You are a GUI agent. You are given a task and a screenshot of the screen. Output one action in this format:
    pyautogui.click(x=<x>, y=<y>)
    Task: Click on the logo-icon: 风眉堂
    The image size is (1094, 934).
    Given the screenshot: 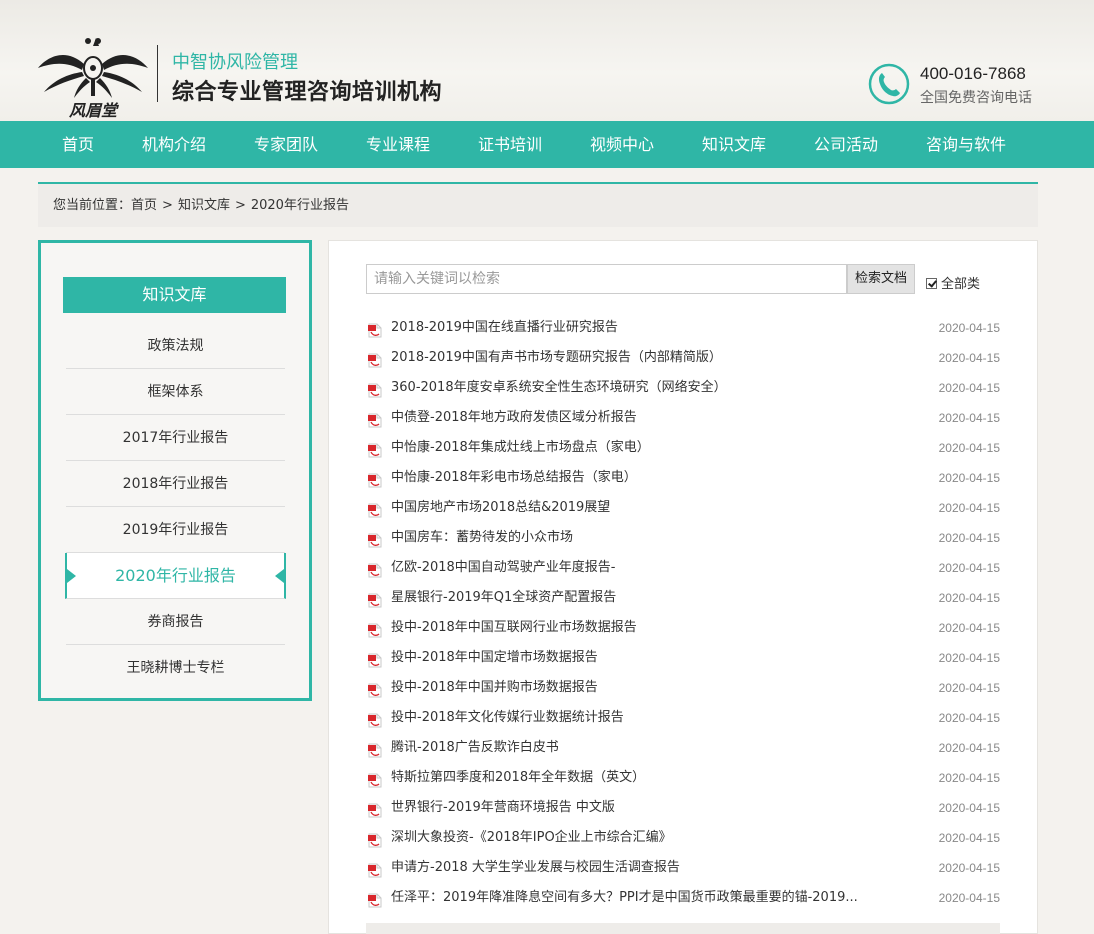 What is the action you would take?
    pyautogui.click(x=93, y=74)
    